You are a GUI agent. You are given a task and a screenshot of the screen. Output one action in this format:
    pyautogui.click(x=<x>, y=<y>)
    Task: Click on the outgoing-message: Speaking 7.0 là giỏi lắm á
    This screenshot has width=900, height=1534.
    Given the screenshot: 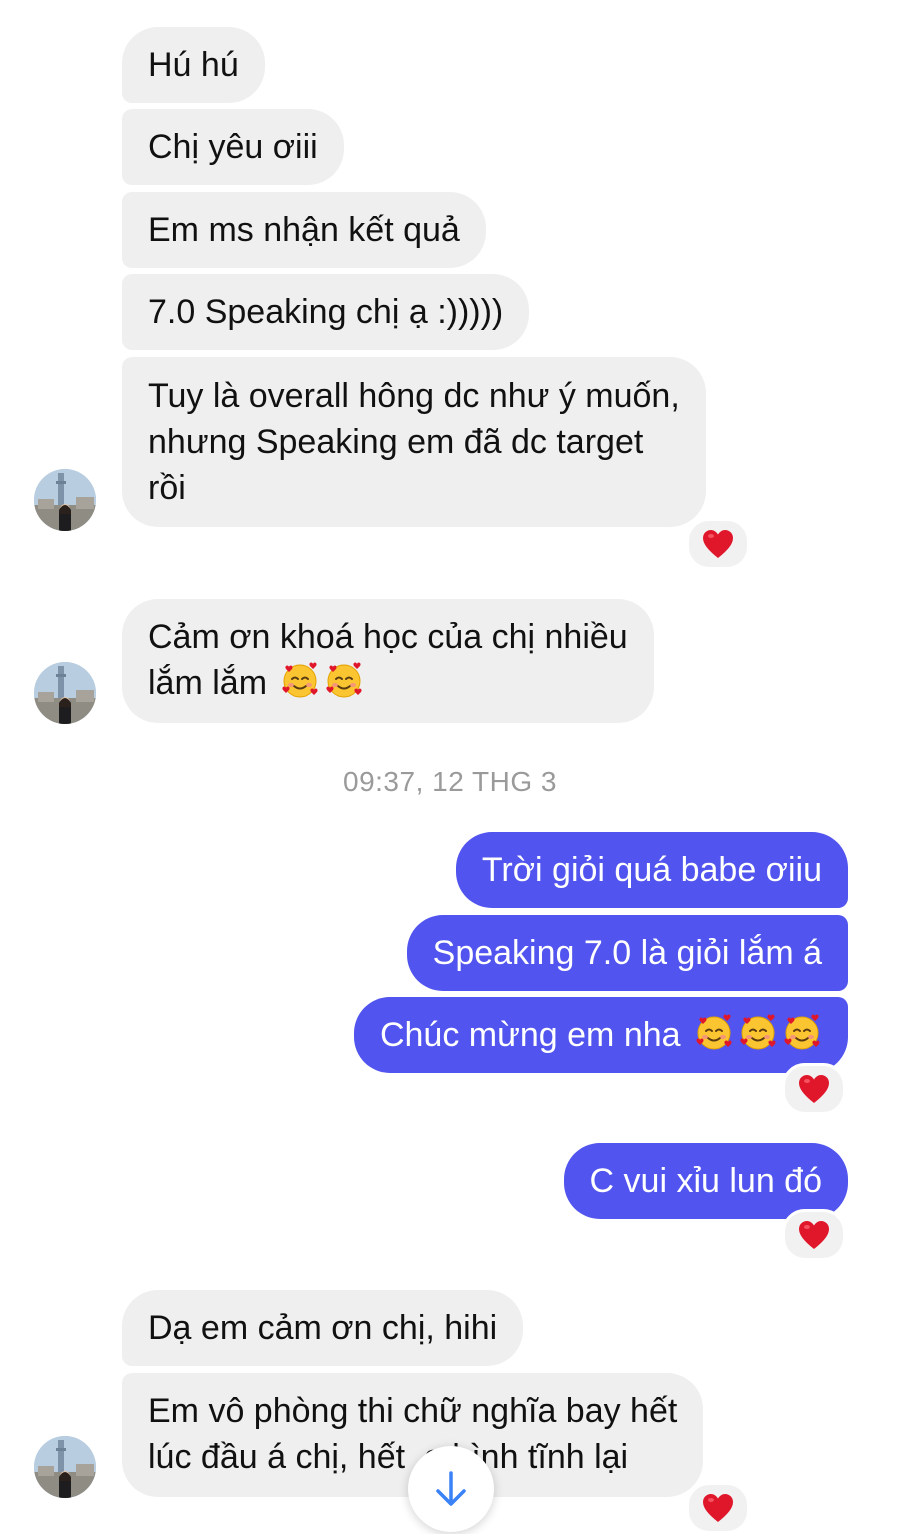 What is the action you would take?
    pyautogui.click(x=627, y=953)
    